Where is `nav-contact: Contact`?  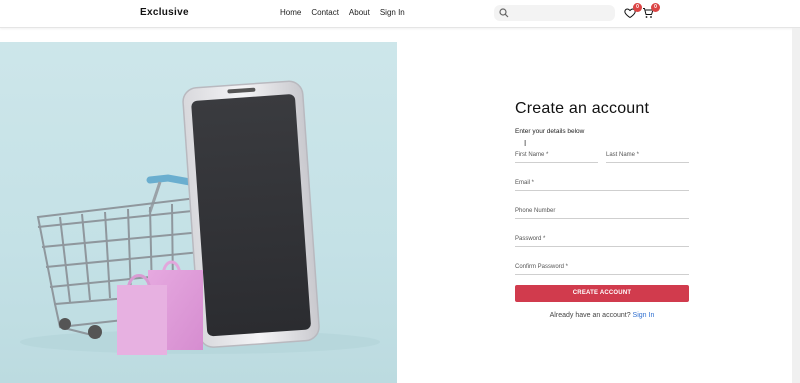
nav-contact: Contact is located at coordinates (325, 12).